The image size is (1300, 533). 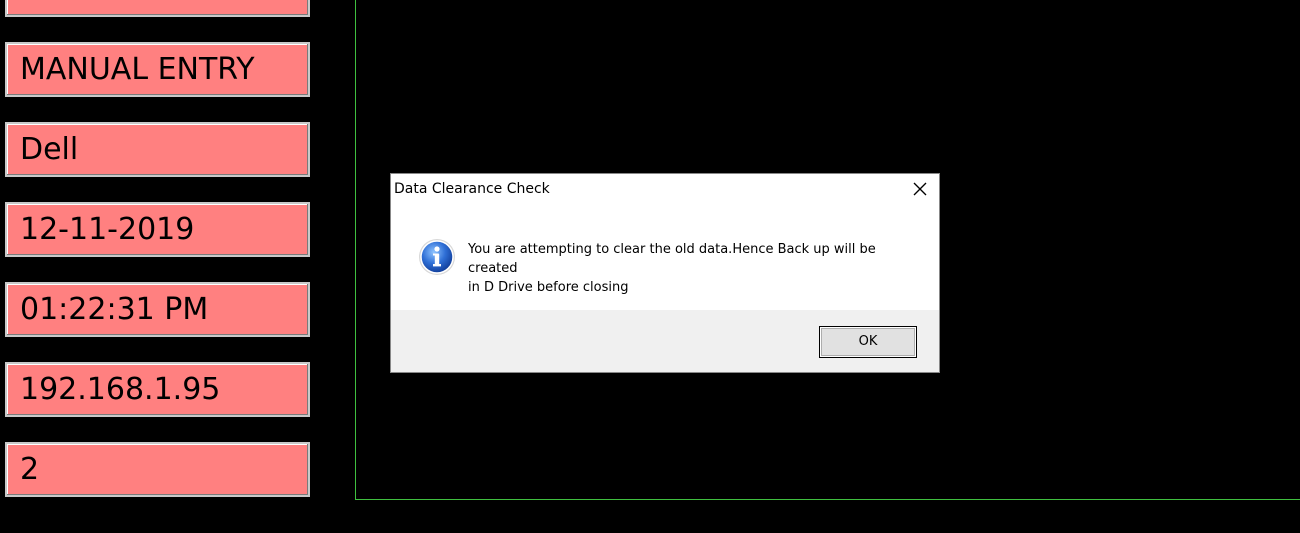 I want to click on dialog-title: Data Clearance Check, so click(x=472, y=189).